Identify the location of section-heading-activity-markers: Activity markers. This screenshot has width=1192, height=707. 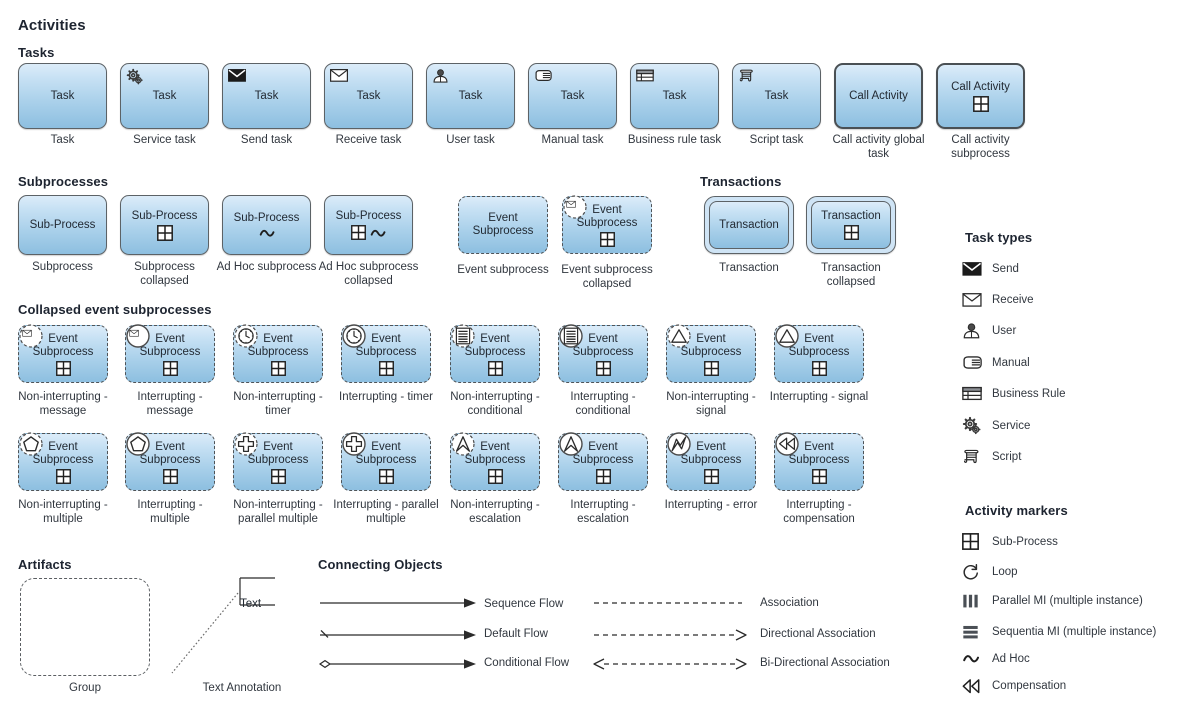
(1016, 510).